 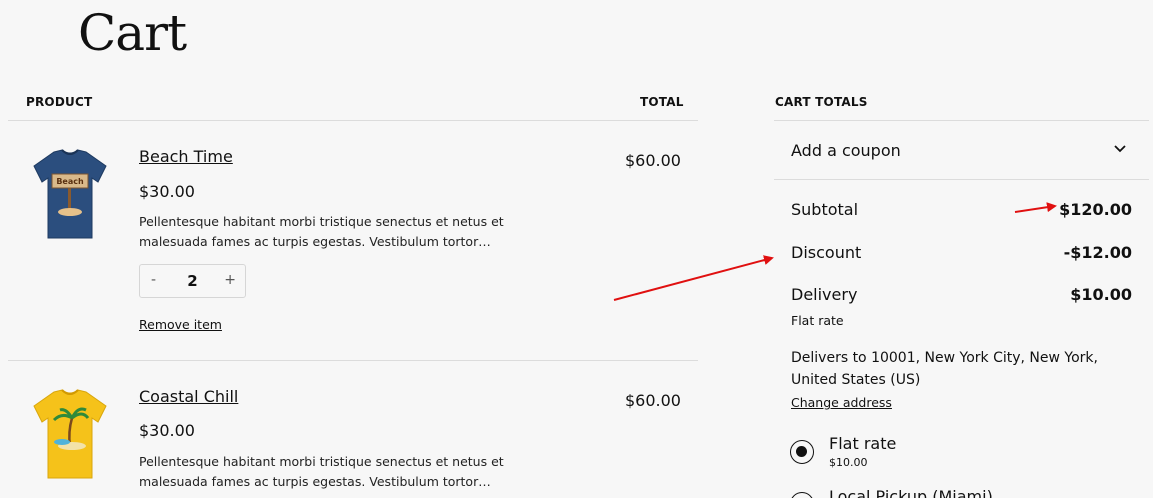 What do you see at coordinates (353, 120) in the screenshot?
I see `table-header-divider` at bounding box center [353, 120].